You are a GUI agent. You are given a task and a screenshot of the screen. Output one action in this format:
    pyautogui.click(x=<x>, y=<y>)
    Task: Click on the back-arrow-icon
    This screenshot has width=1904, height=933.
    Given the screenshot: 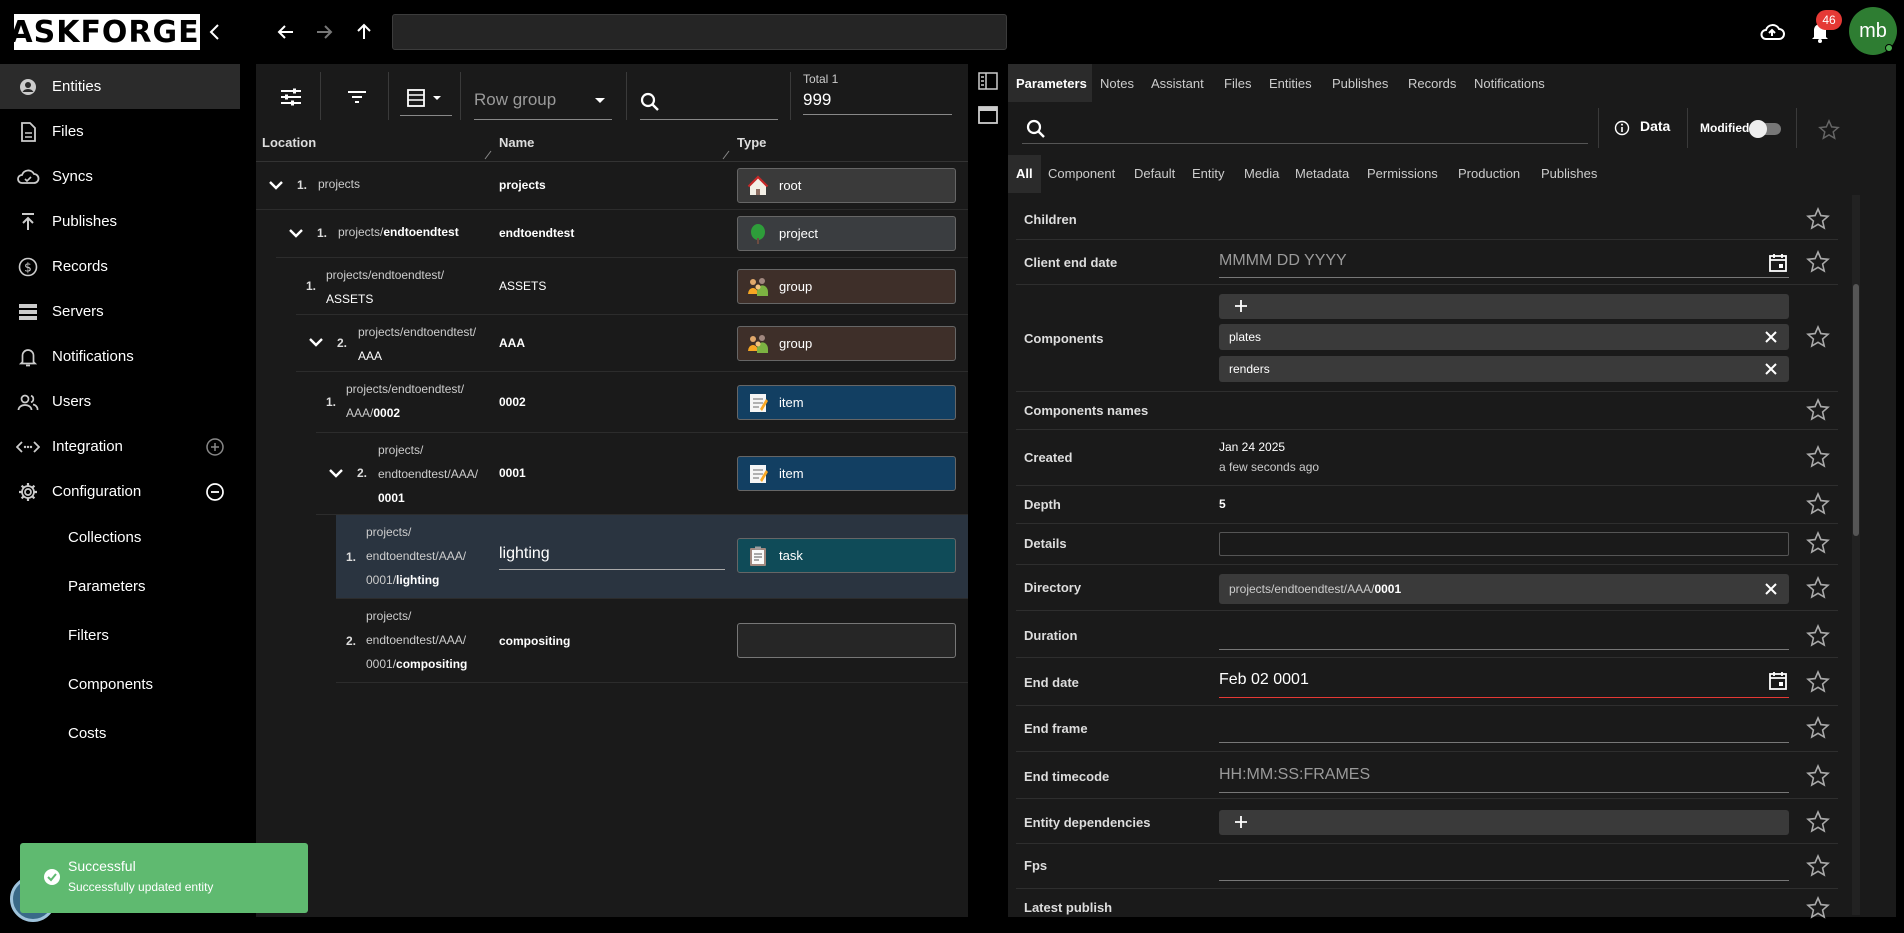 What is the action you would take?
    pyautogui.click(x=286, y=32)
    